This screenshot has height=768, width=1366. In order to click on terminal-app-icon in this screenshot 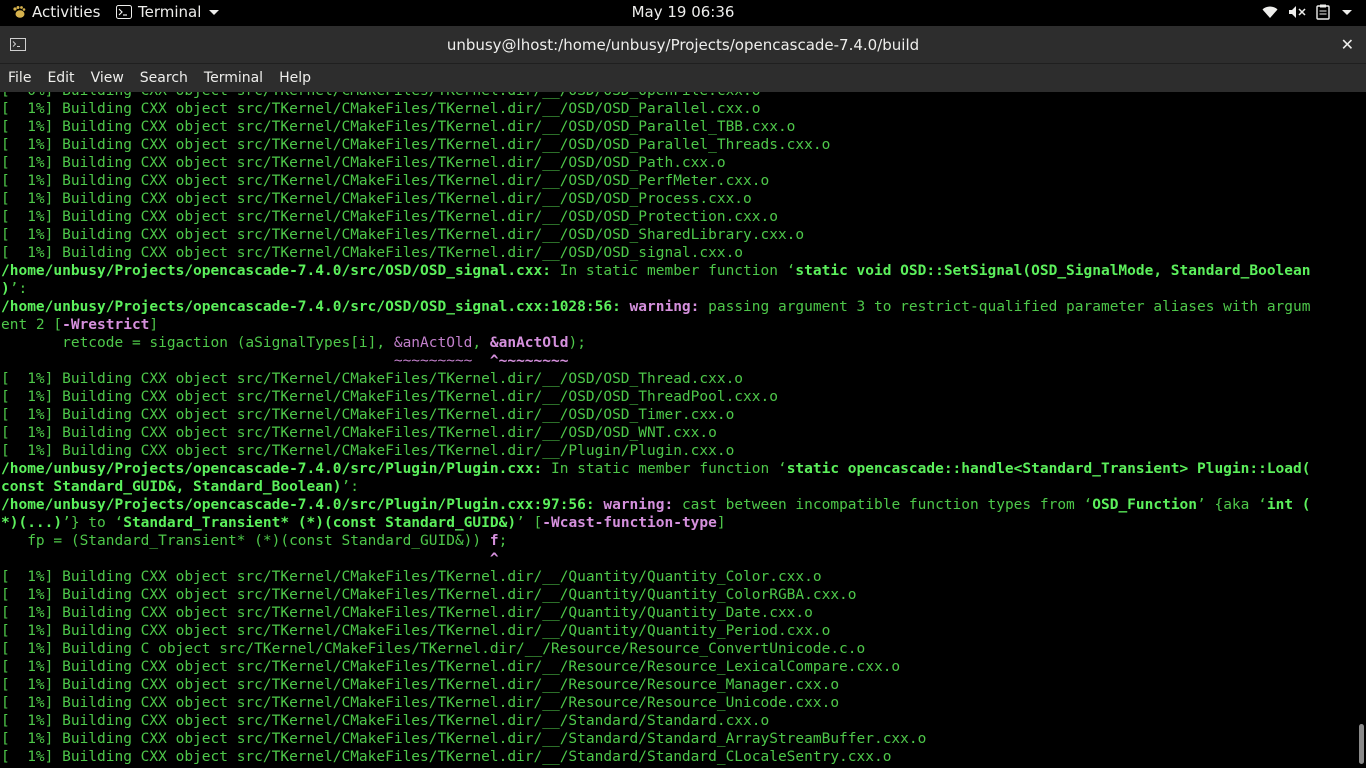, I will do `click(124, 12)`.